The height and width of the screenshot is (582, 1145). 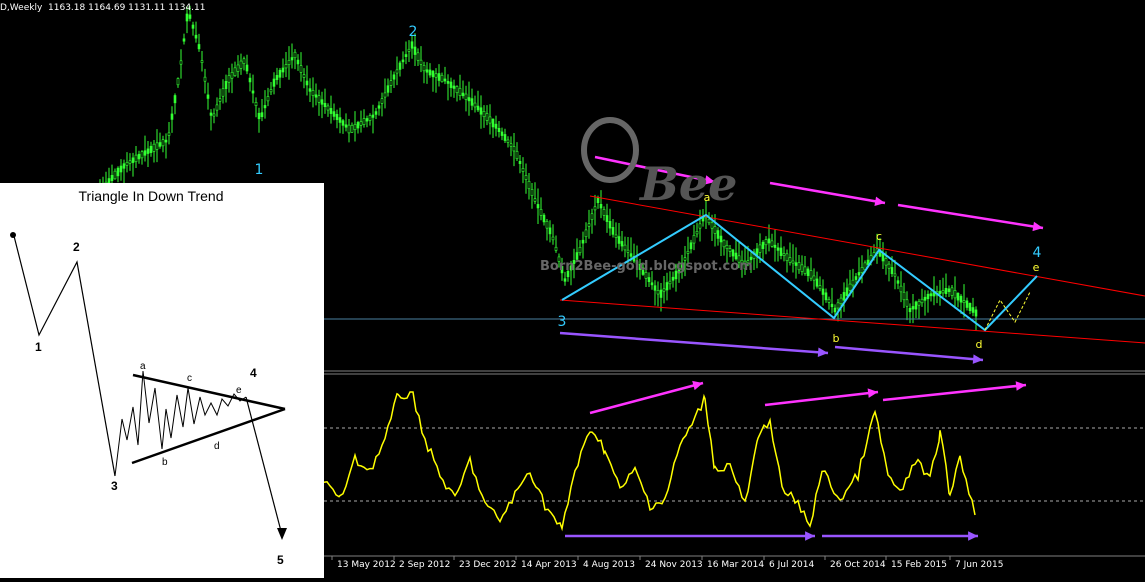 I want to click on inset-diagram: 1 2 3 4 5 a b c d e, so click(x=148, y=399).